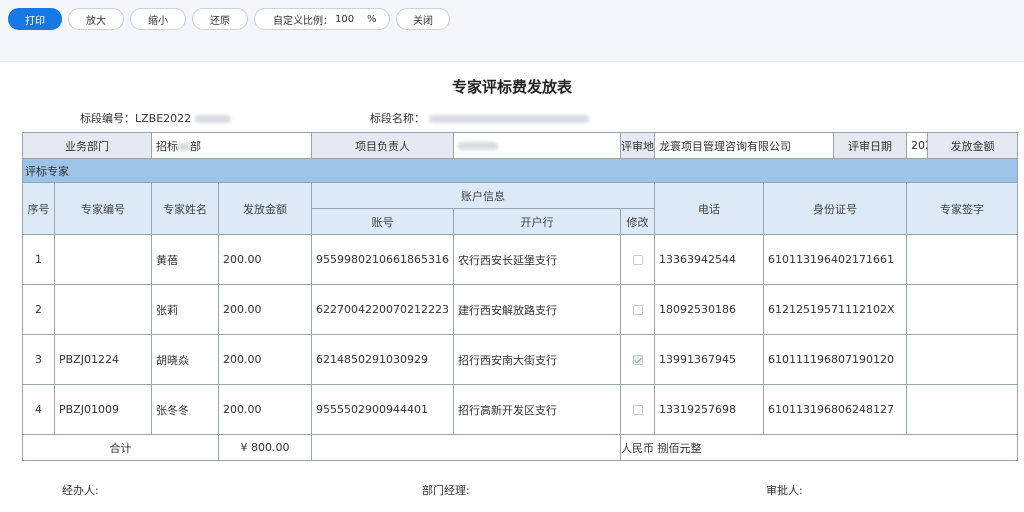  I want to click on print-button: 打印, so click(35, 19).